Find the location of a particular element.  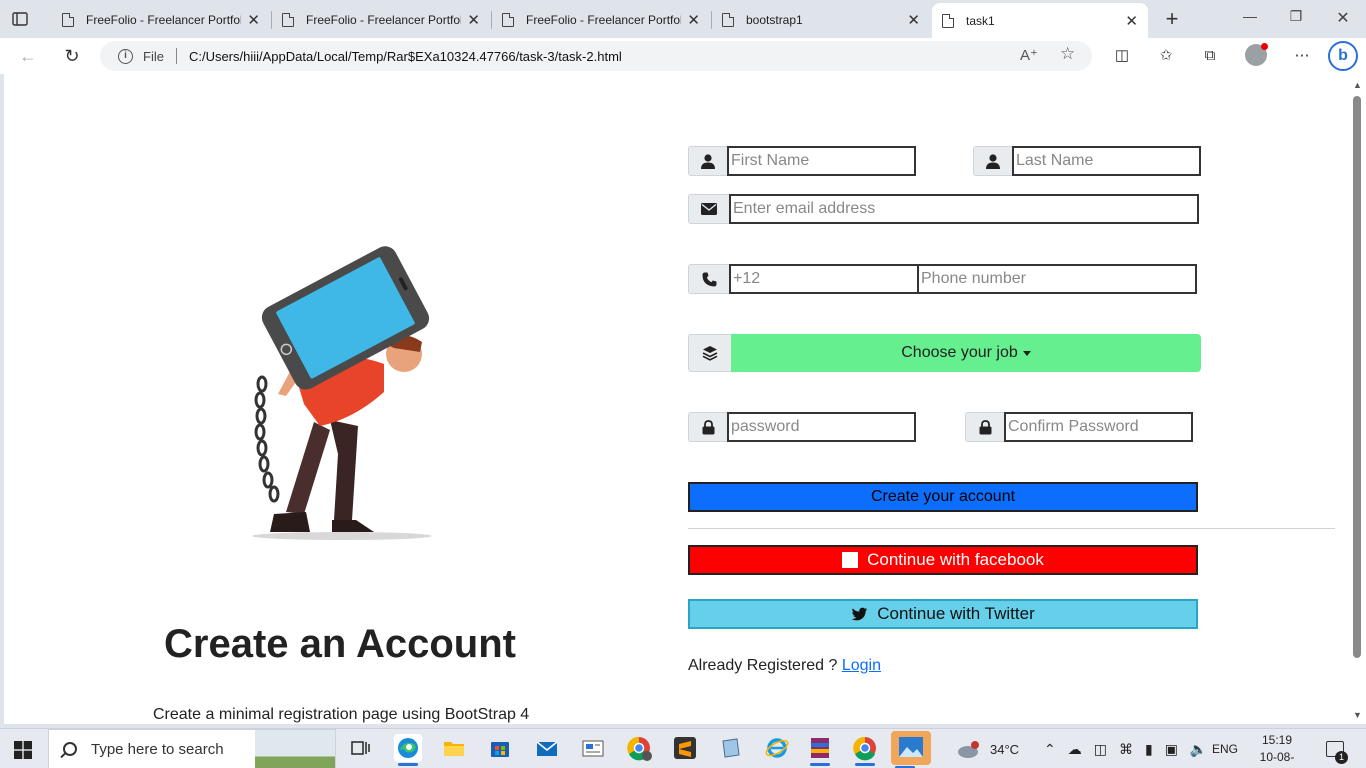

user-icon-addon is located at coordinates (708, 161).